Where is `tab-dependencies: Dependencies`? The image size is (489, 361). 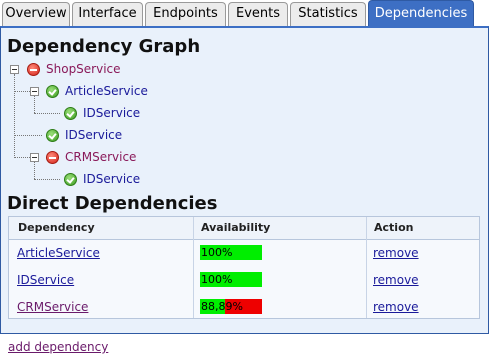
tab-dependencies: Dependencies is located at coordinates (421, 13).